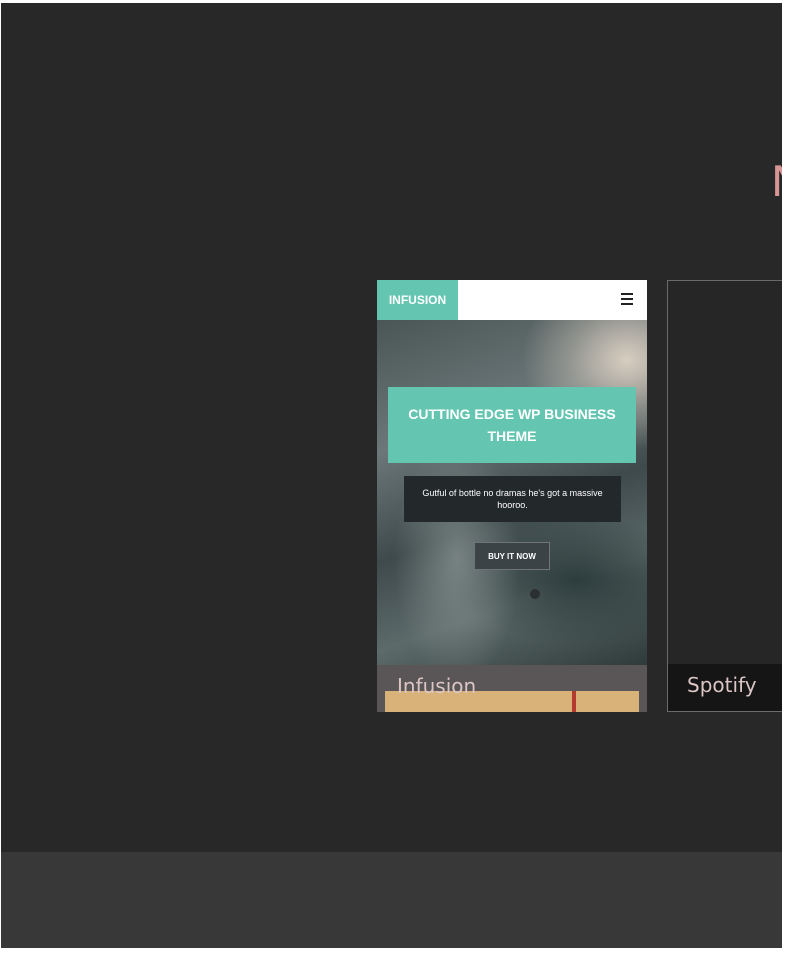 Image resolution: width=785 pixels, height=953 pixels. What do you see at coordinates (512, 556) in the screenshot?
I see `preview-buy-button: BUY IT NOW` at bounding box center [512, 556].